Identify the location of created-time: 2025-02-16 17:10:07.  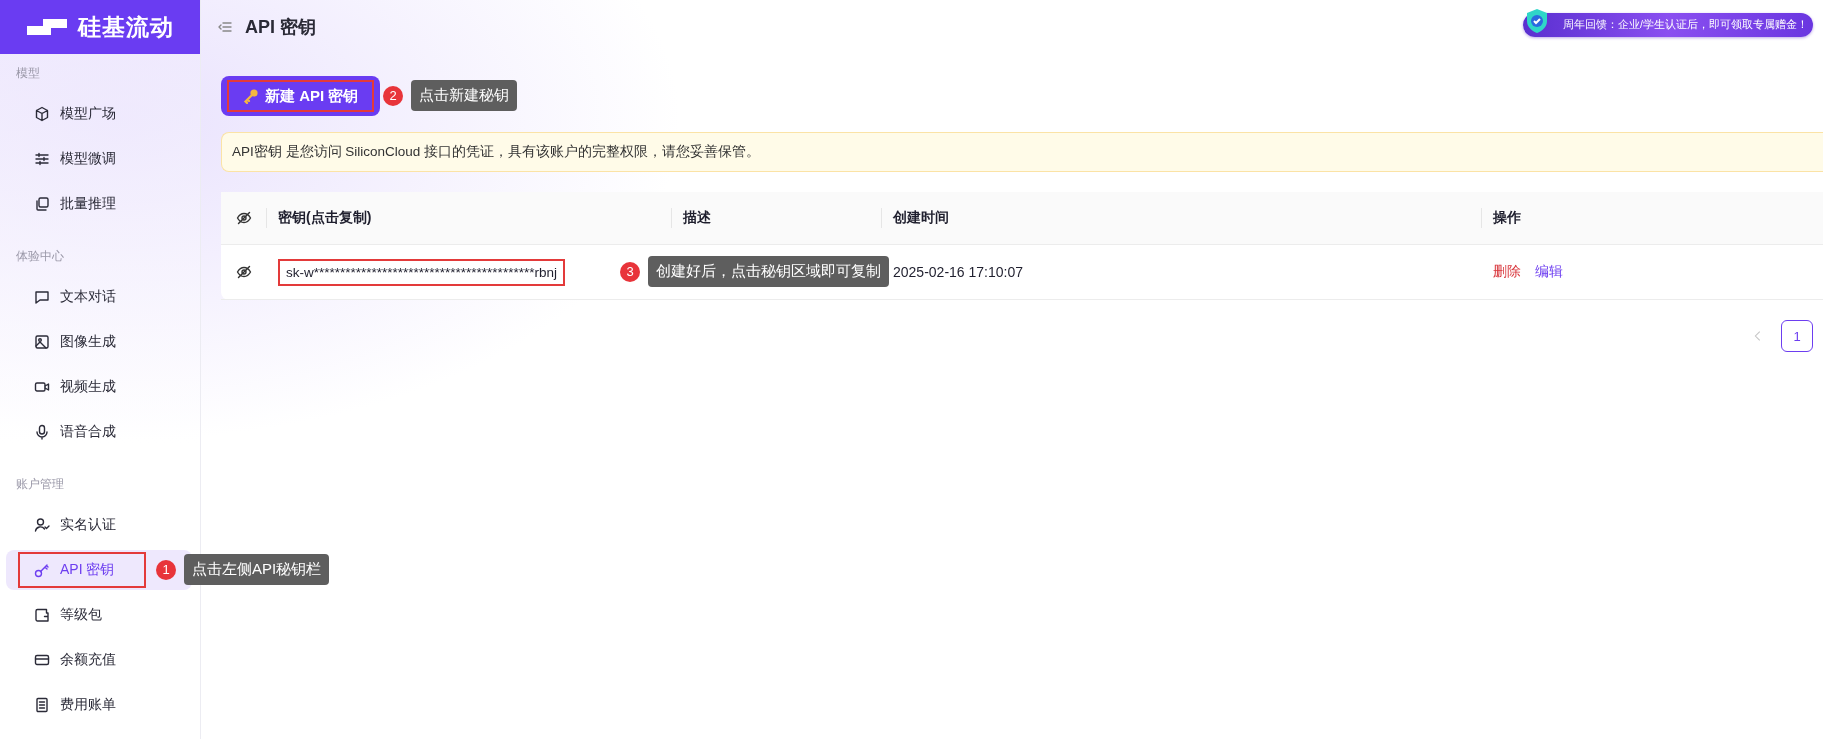
(958, 272).